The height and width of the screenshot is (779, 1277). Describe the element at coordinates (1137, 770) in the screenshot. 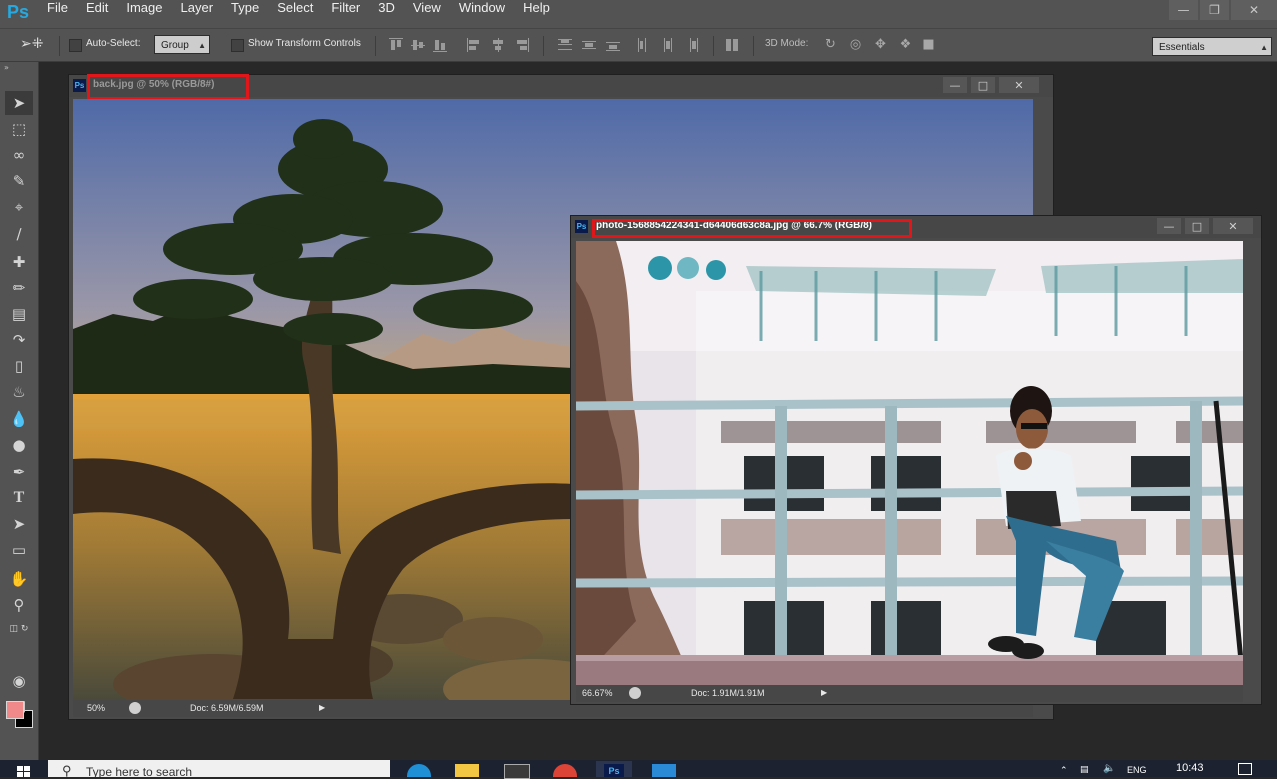

I see `language-indicator: ENG` at that location.